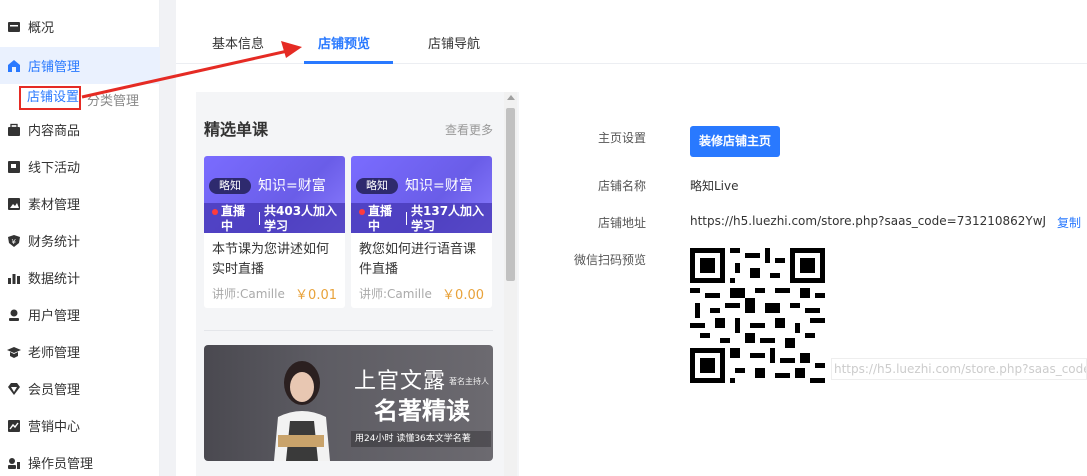 The image size is (1087, 476). Describe the element at coordinates (348, 330) in the screenshot. I see `section-divider` at that location.